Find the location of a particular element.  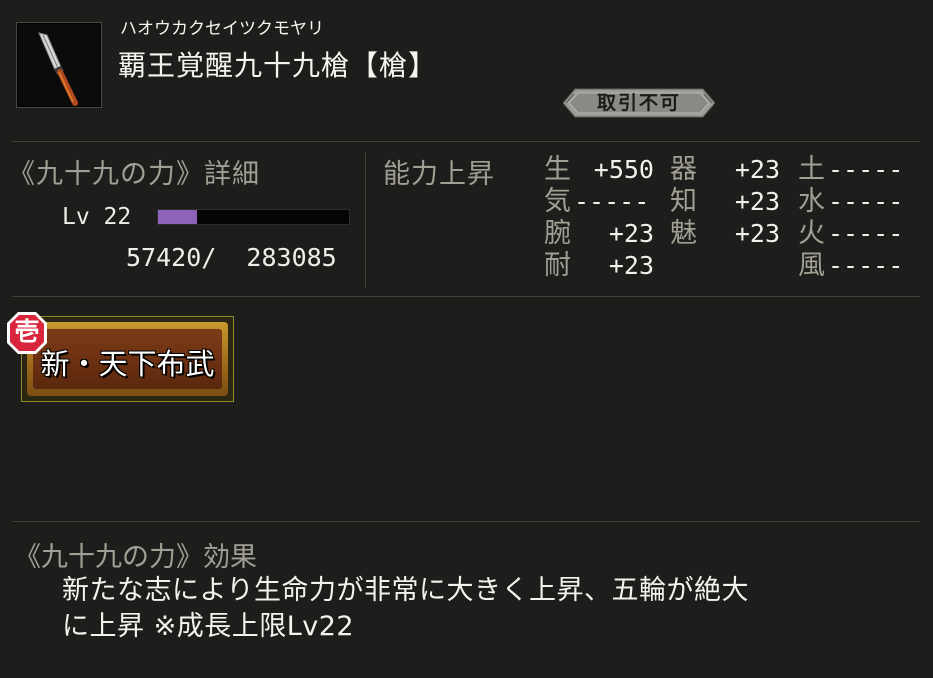

stat-name: 水 is located at coordinates (811, 201).